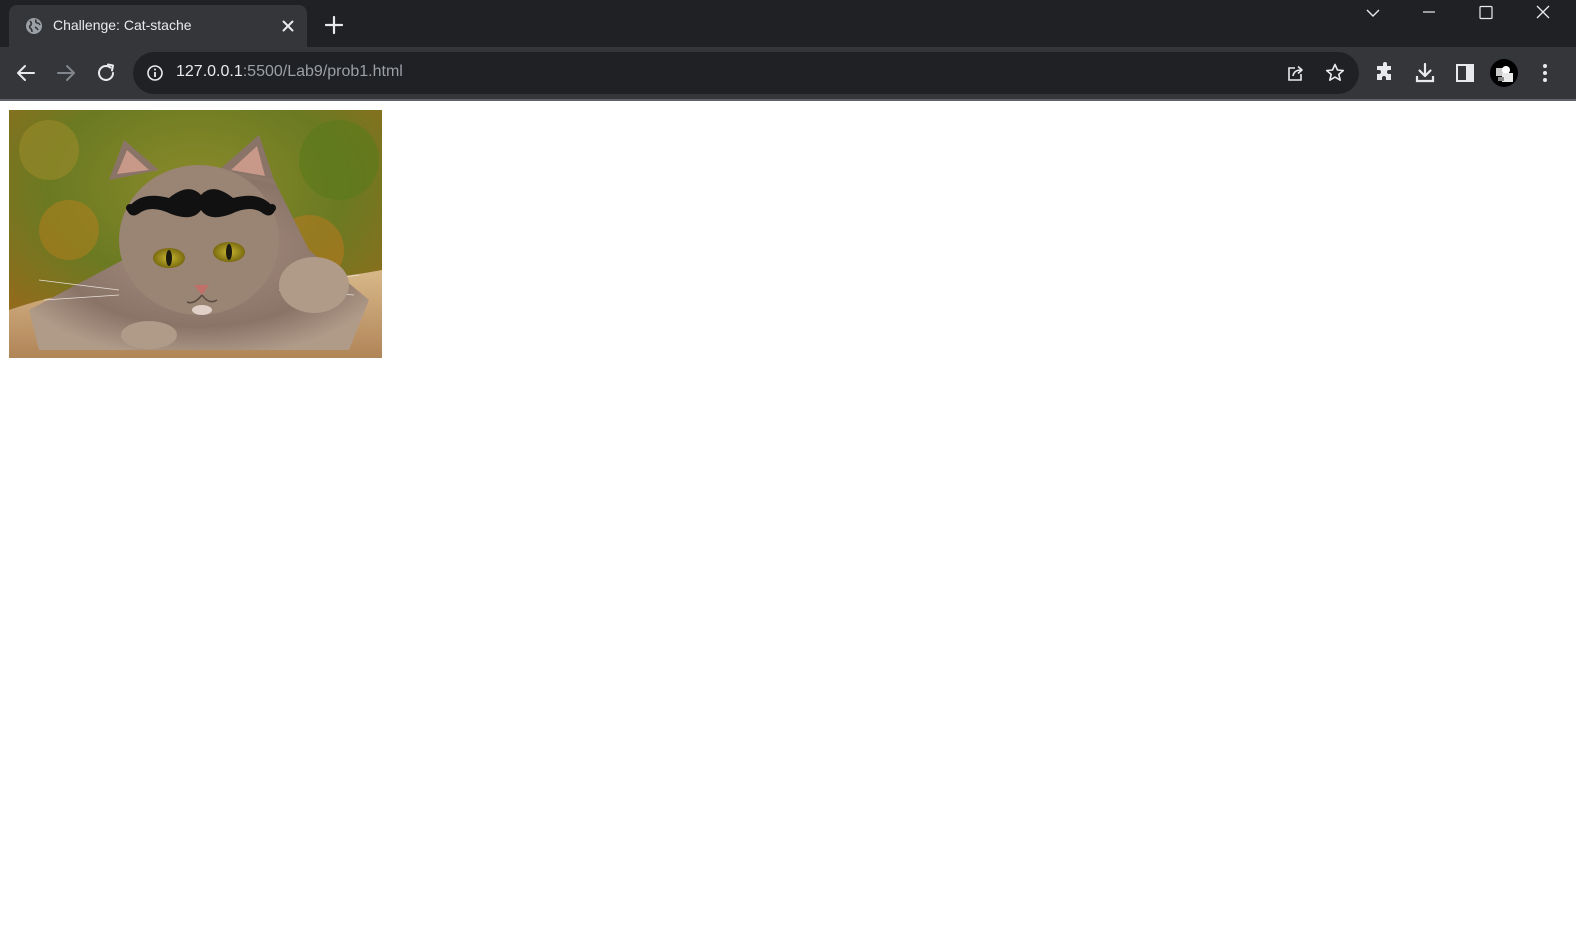 The height and width of the screenshot is (940, 1576). I want to click on globe-icon, so click(34, 26).